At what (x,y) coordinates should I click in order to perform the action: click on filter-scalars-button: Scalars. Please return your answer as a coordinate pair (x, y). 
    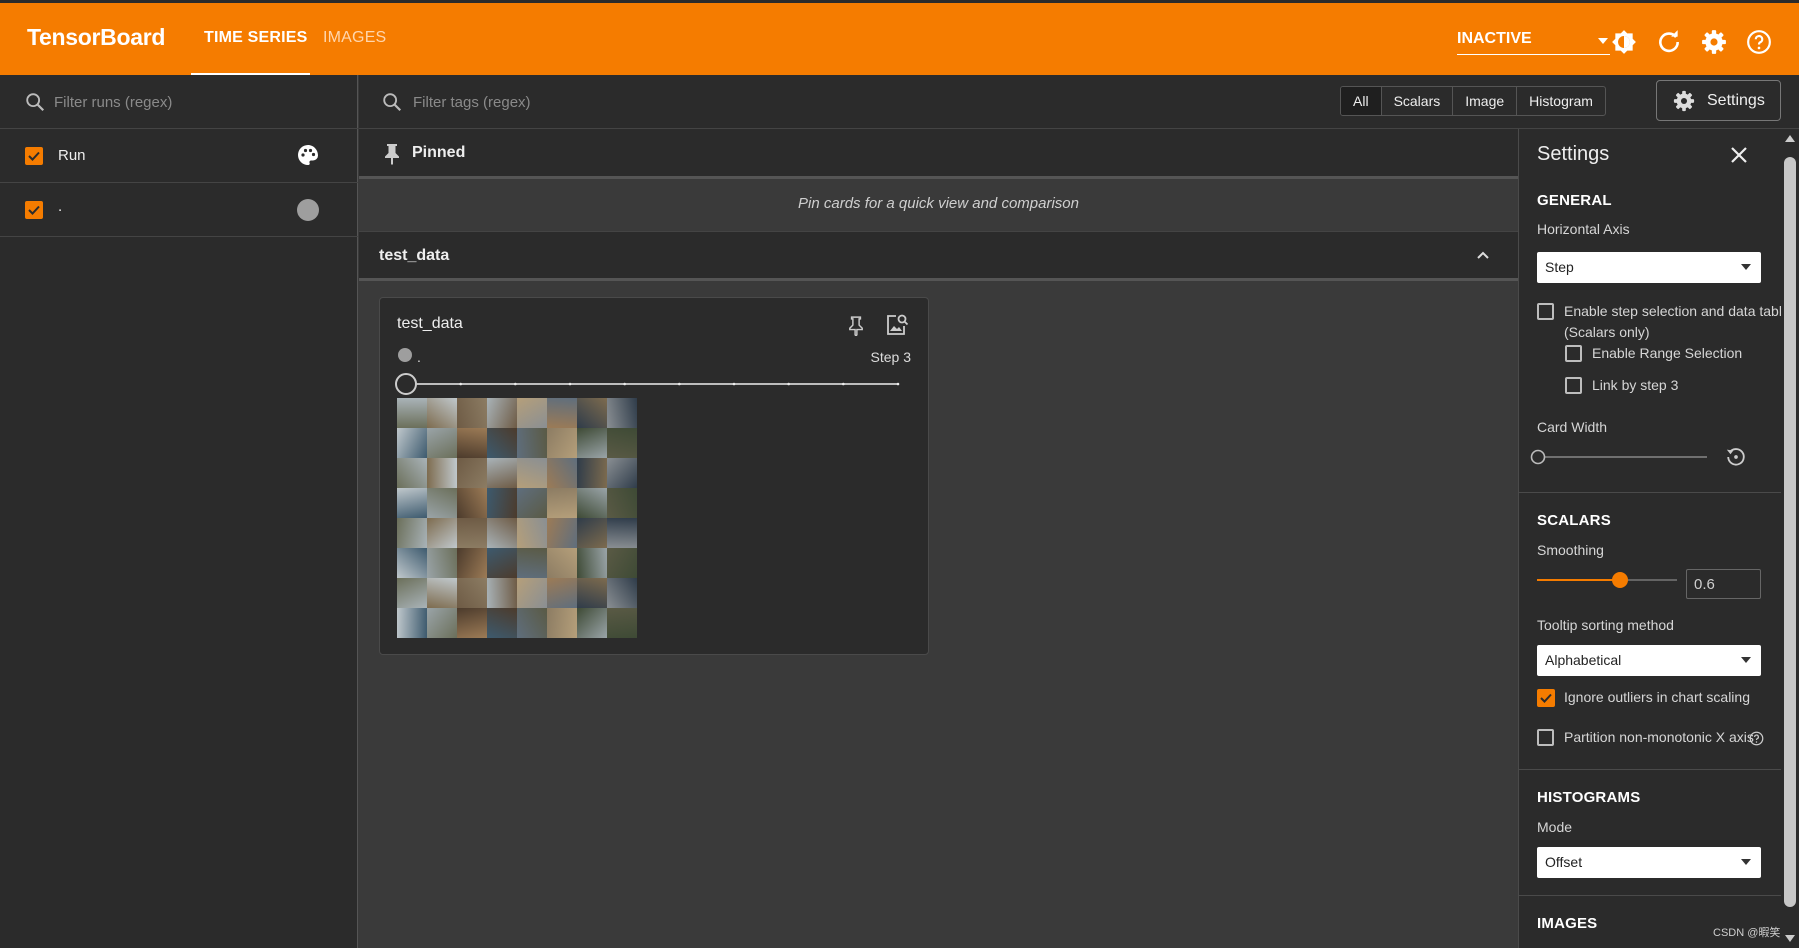
    Looking at the image, I should click on (1418, 101).